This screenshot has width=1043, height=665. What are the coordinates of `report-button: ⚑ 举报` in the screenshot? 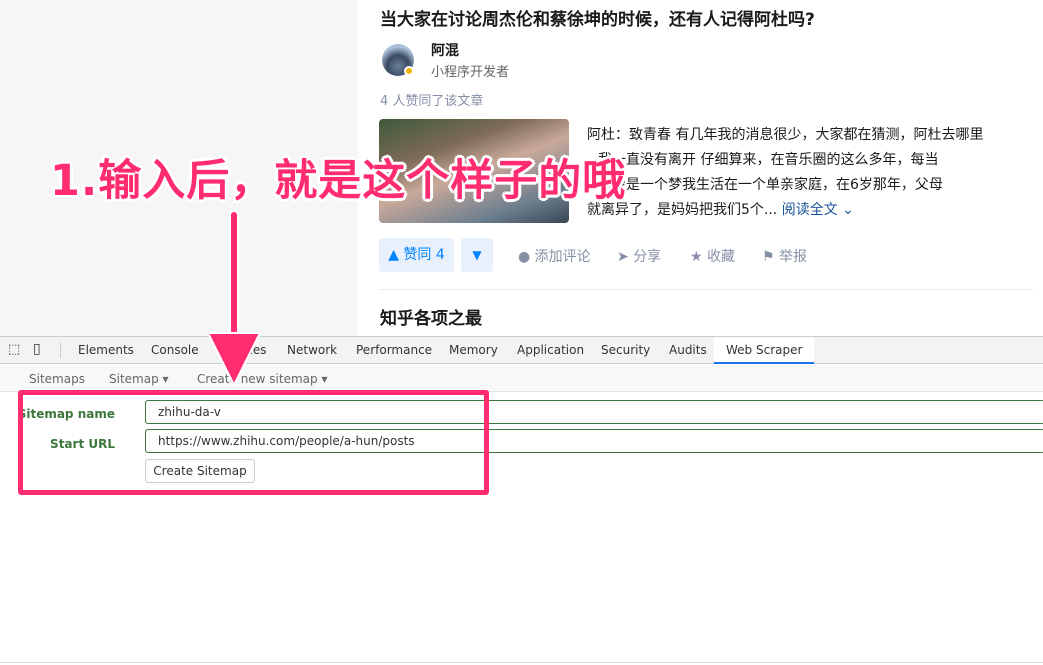 It's located at (784, 256).